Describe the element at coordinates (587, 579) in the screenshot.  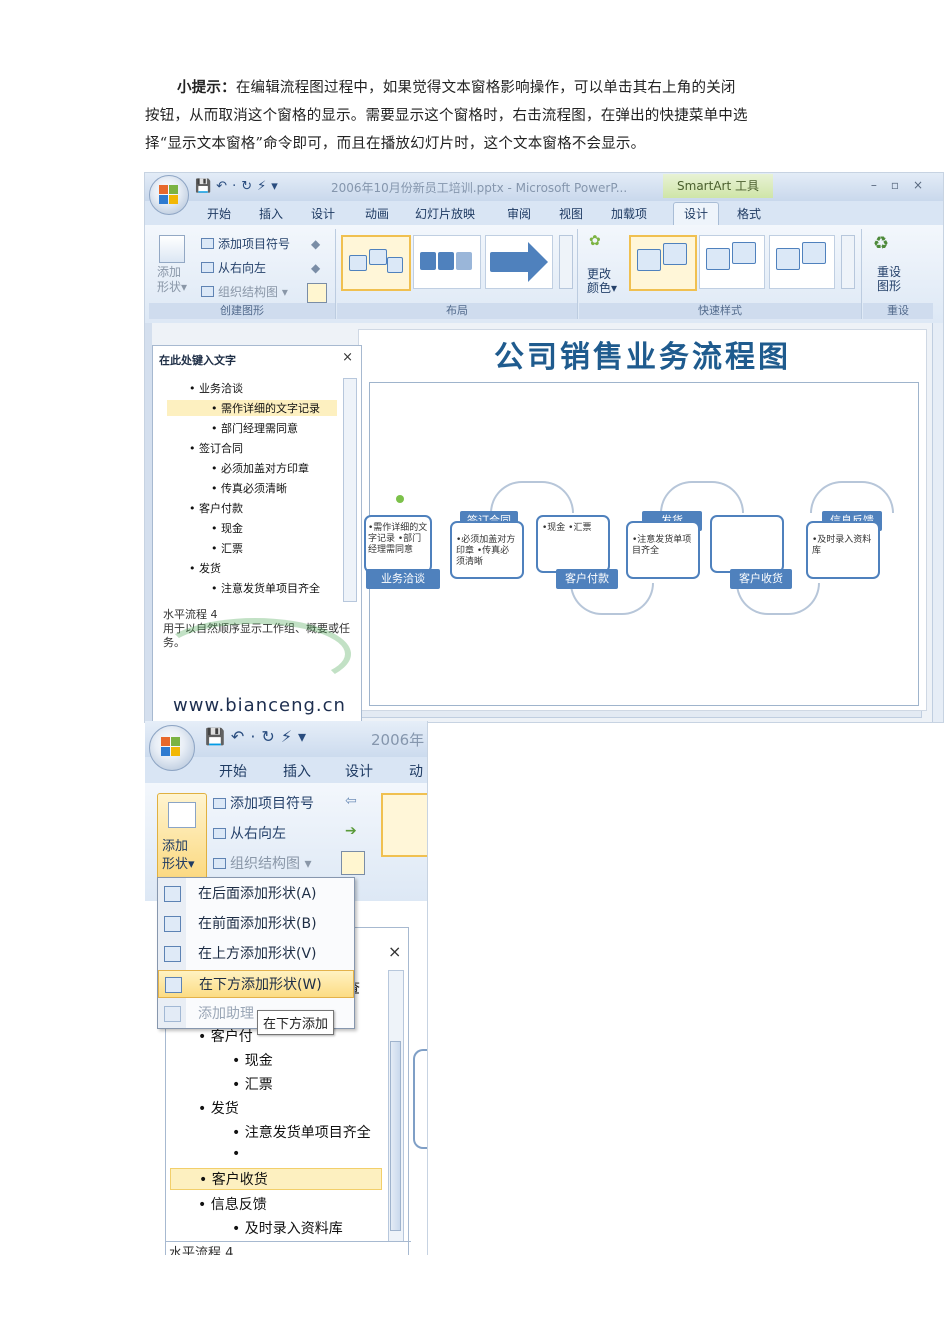
I see `node-3-label: 客户付款` at that location.